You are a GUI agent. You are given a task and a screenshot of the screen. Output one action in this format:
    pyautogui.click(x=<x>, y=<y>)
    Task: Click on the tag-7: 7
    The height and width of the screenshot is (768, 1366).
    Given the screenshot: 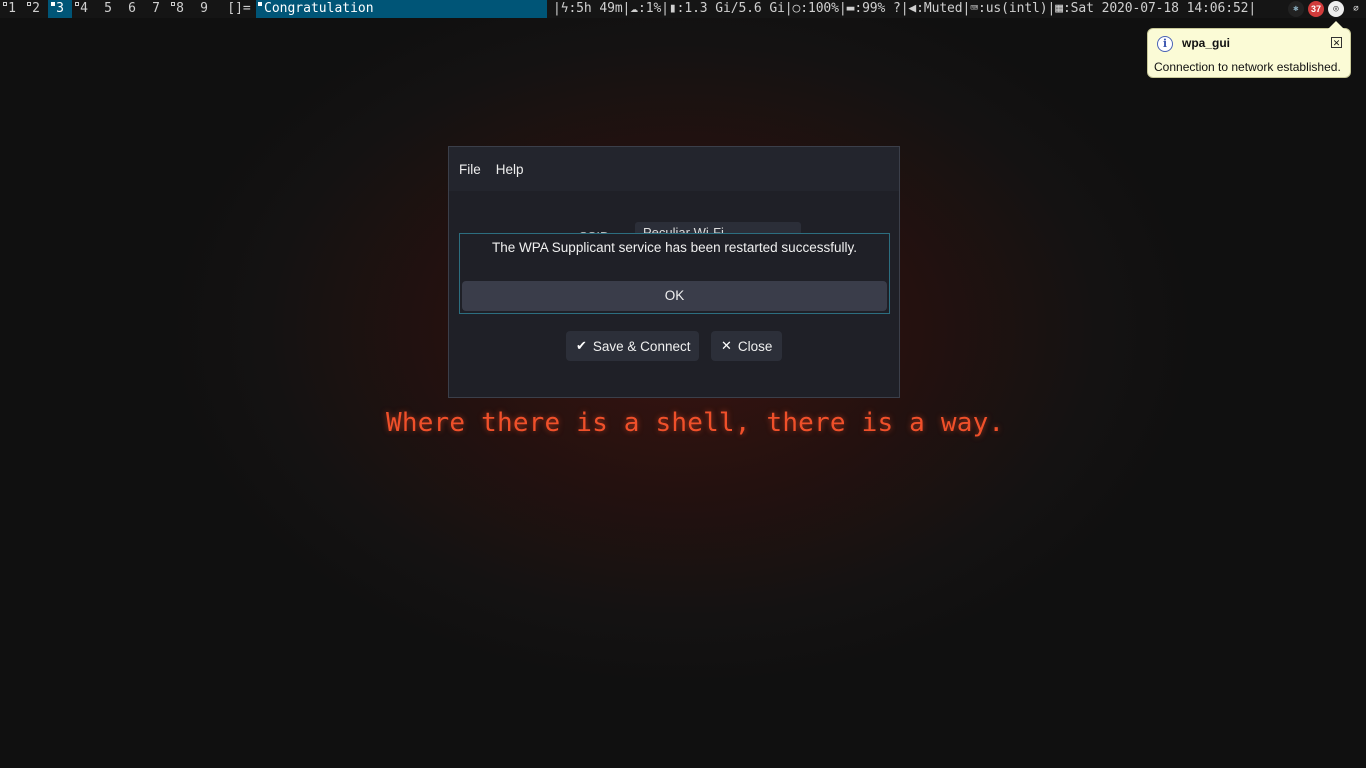 What is the action you would take?
    pyautogui.click(x=156, y=9)
    